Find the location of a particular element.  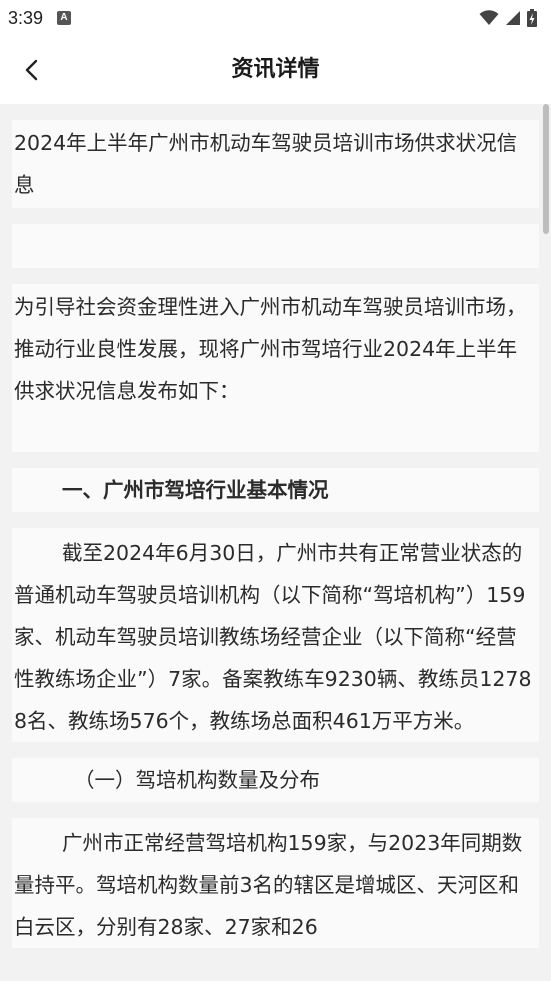

back-button is located at coordinates (32, 70).